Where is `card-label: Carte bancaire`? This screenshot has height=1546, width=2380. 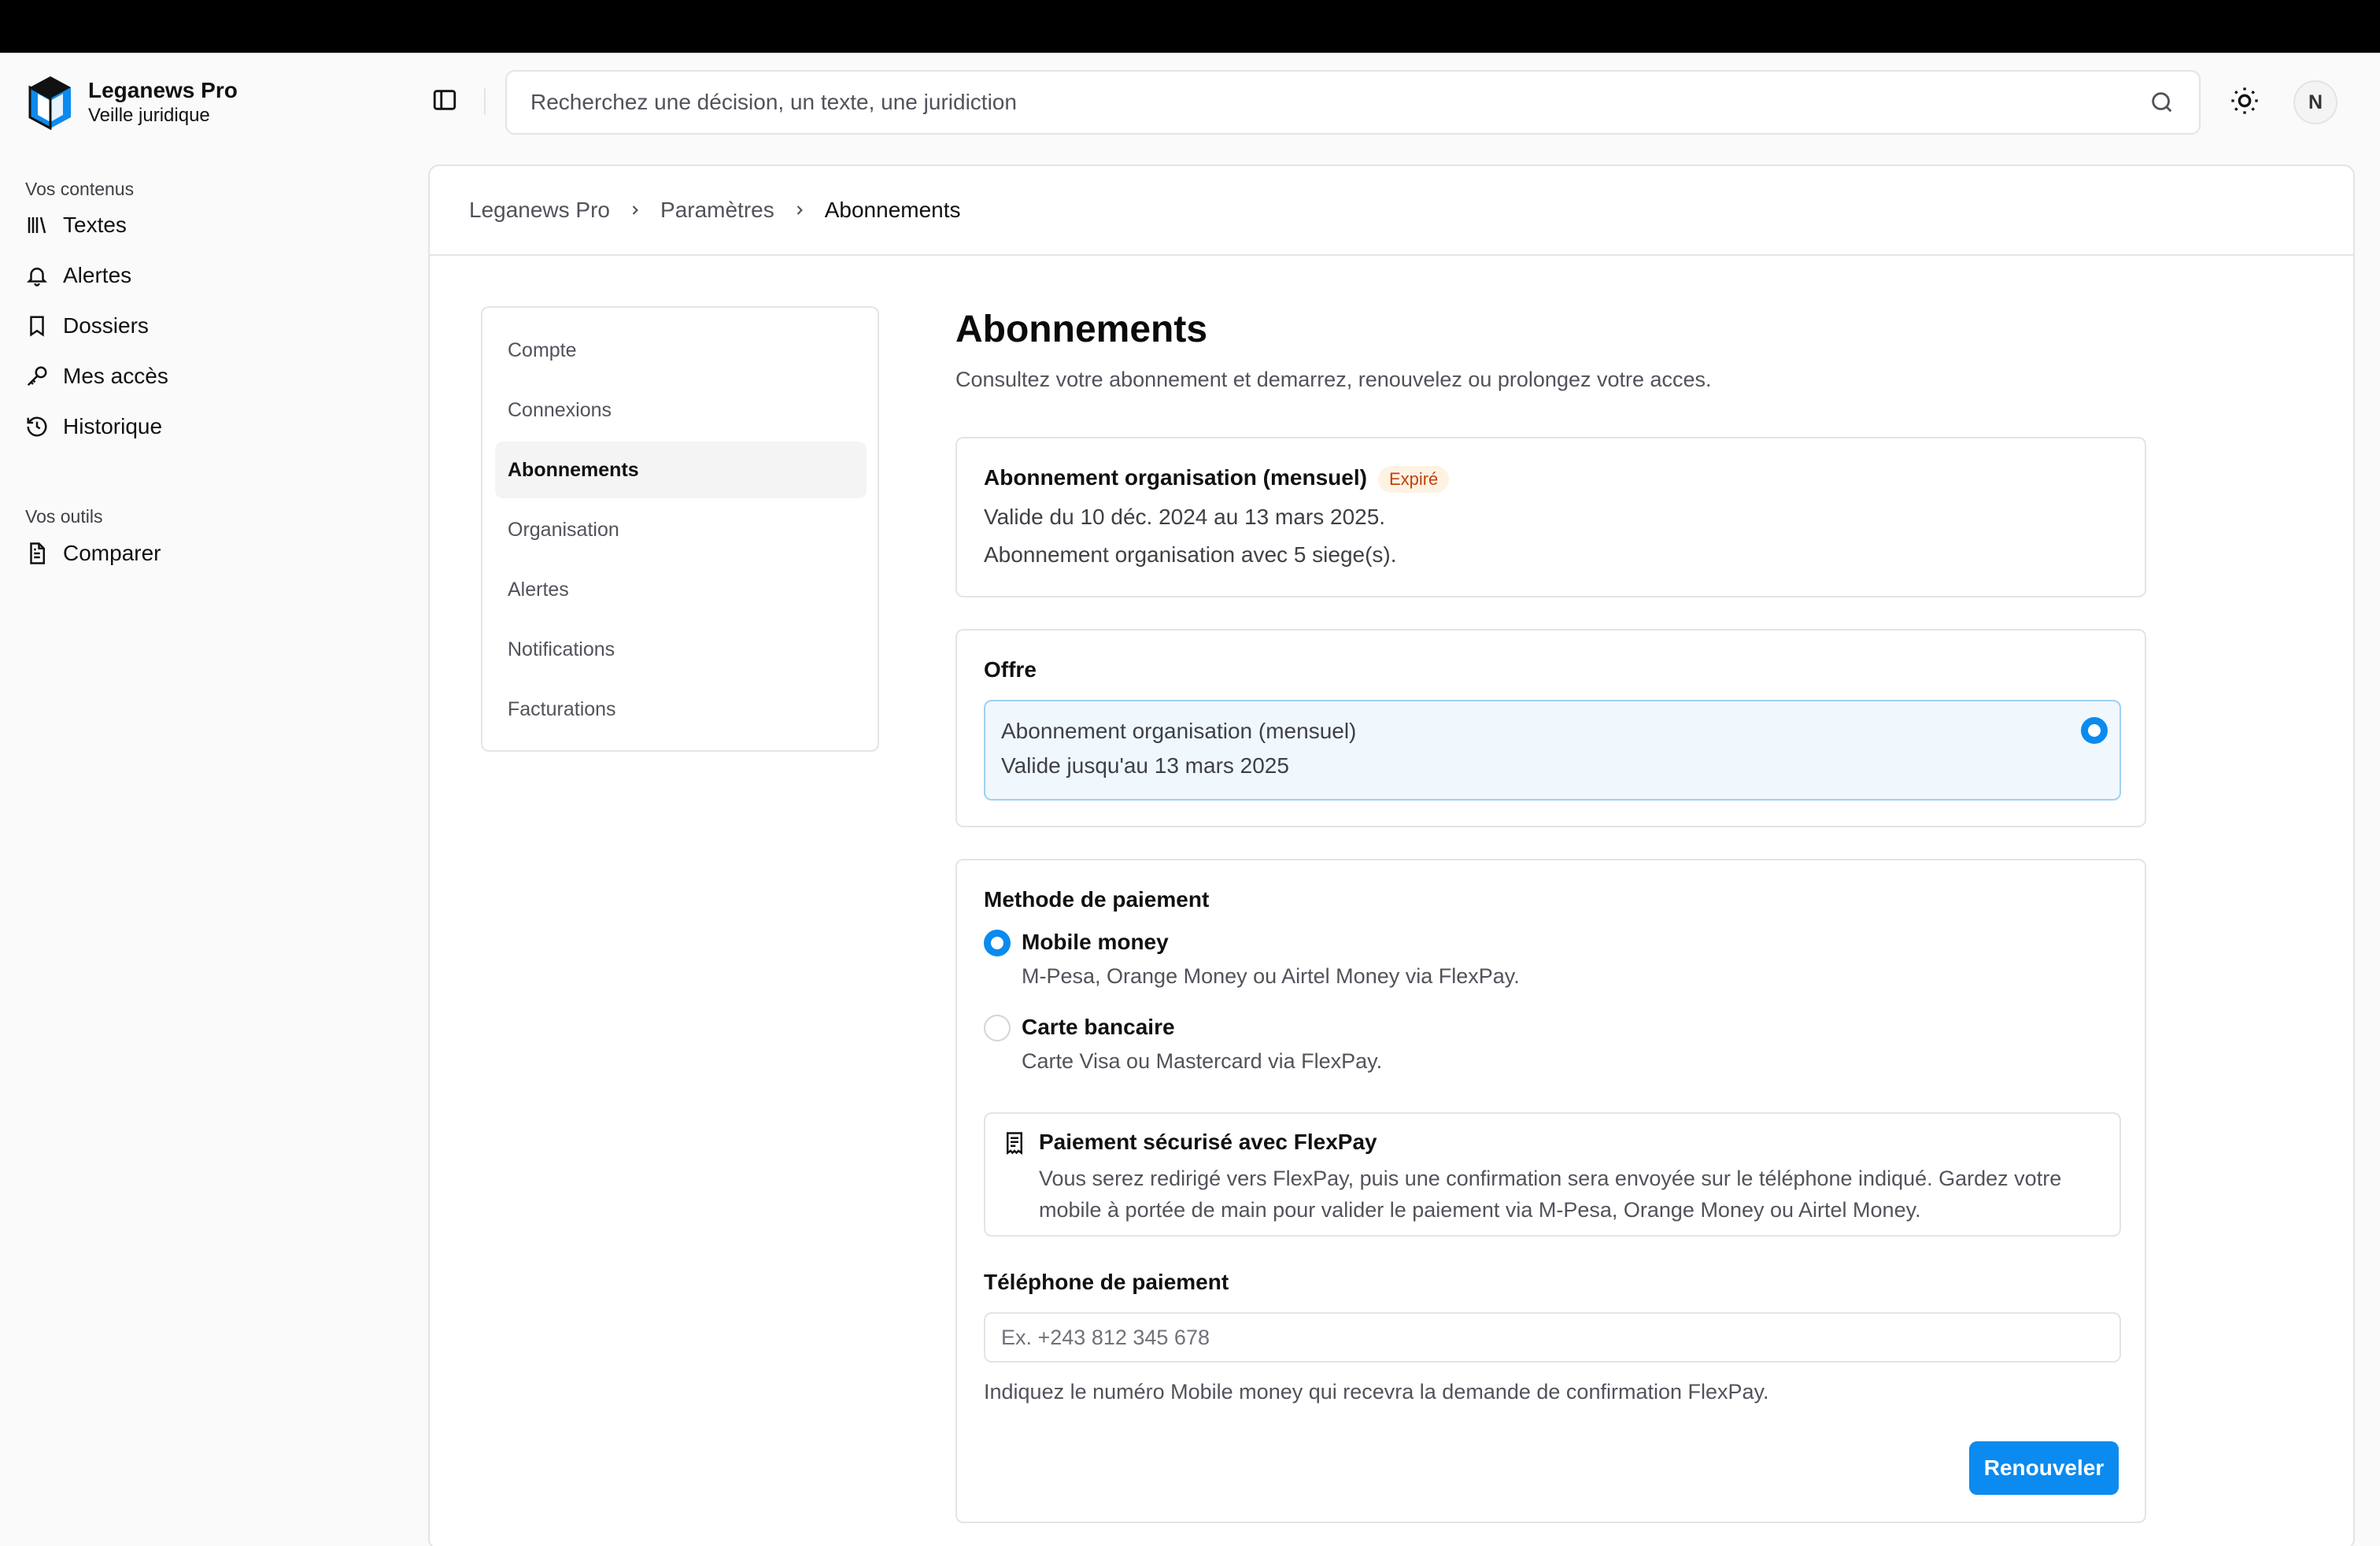 card-label: Carte bancaire is located at coordinates (1098, 1027).